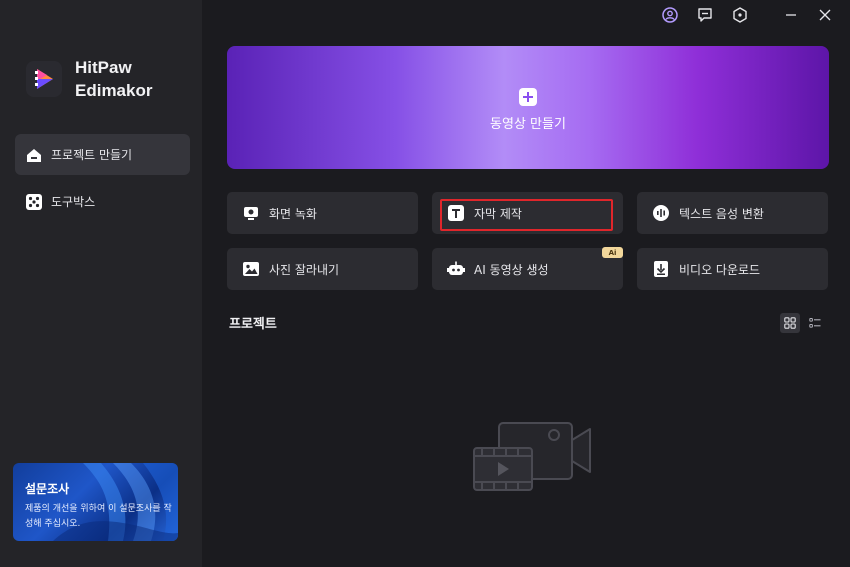 The height and width of the screenshot is (567, 850). Describe the element at coordinates (791, 15) in the screenshot. I see `minimize-icon` at that location.